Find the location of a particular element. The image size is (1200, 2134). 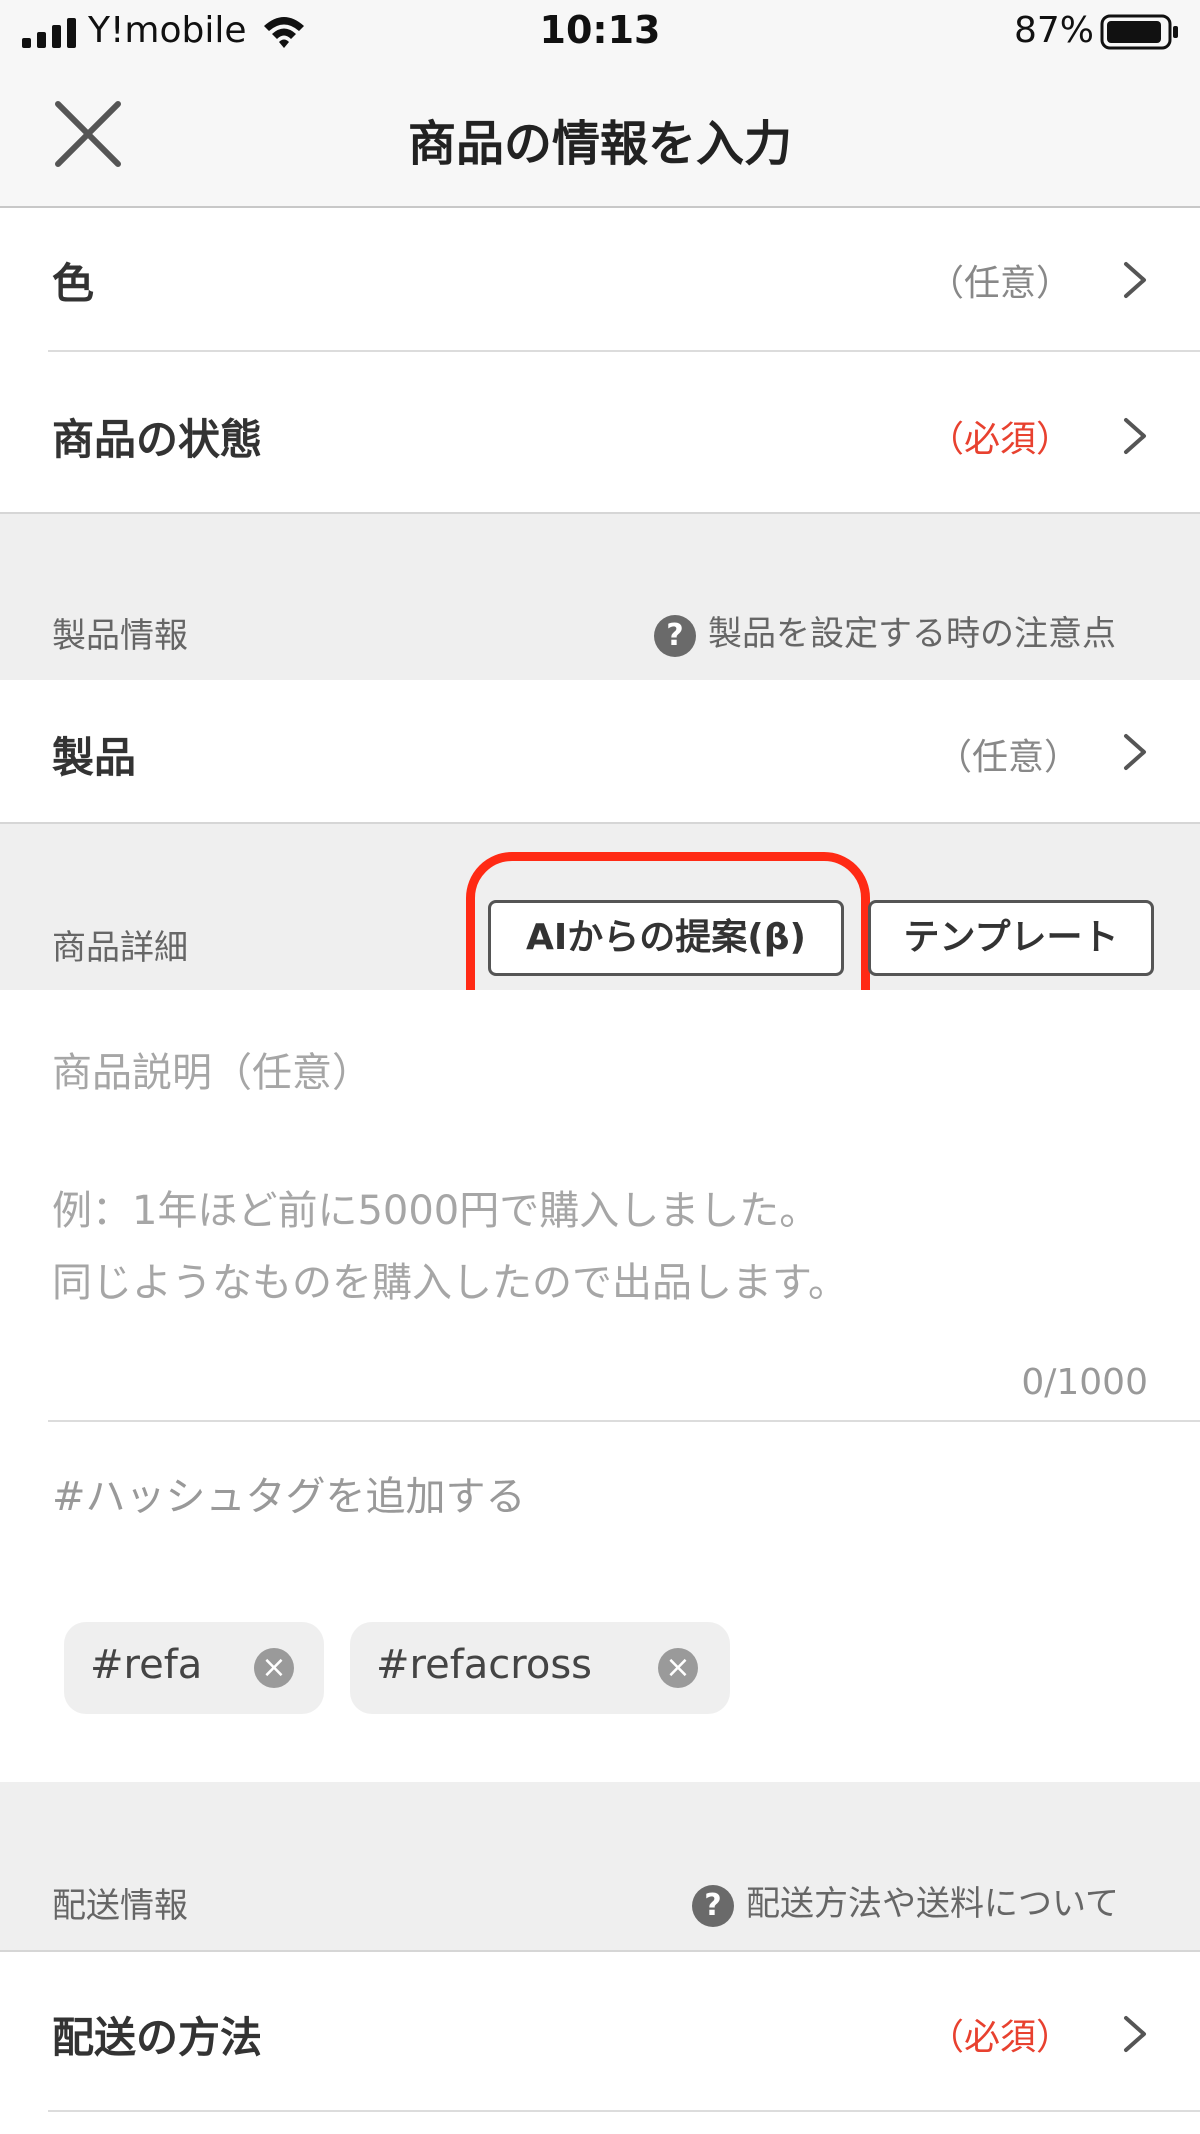

hashtag-prompt: #ハッシュタグを追加する is located at coordinates (289, 1493).